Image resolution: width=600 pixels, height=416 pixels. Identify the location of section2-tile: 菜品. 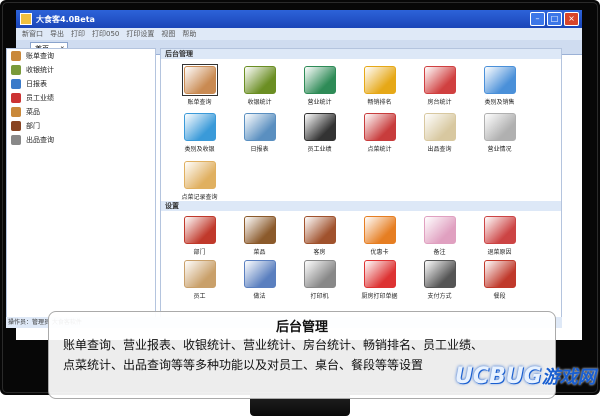
(259, 235).